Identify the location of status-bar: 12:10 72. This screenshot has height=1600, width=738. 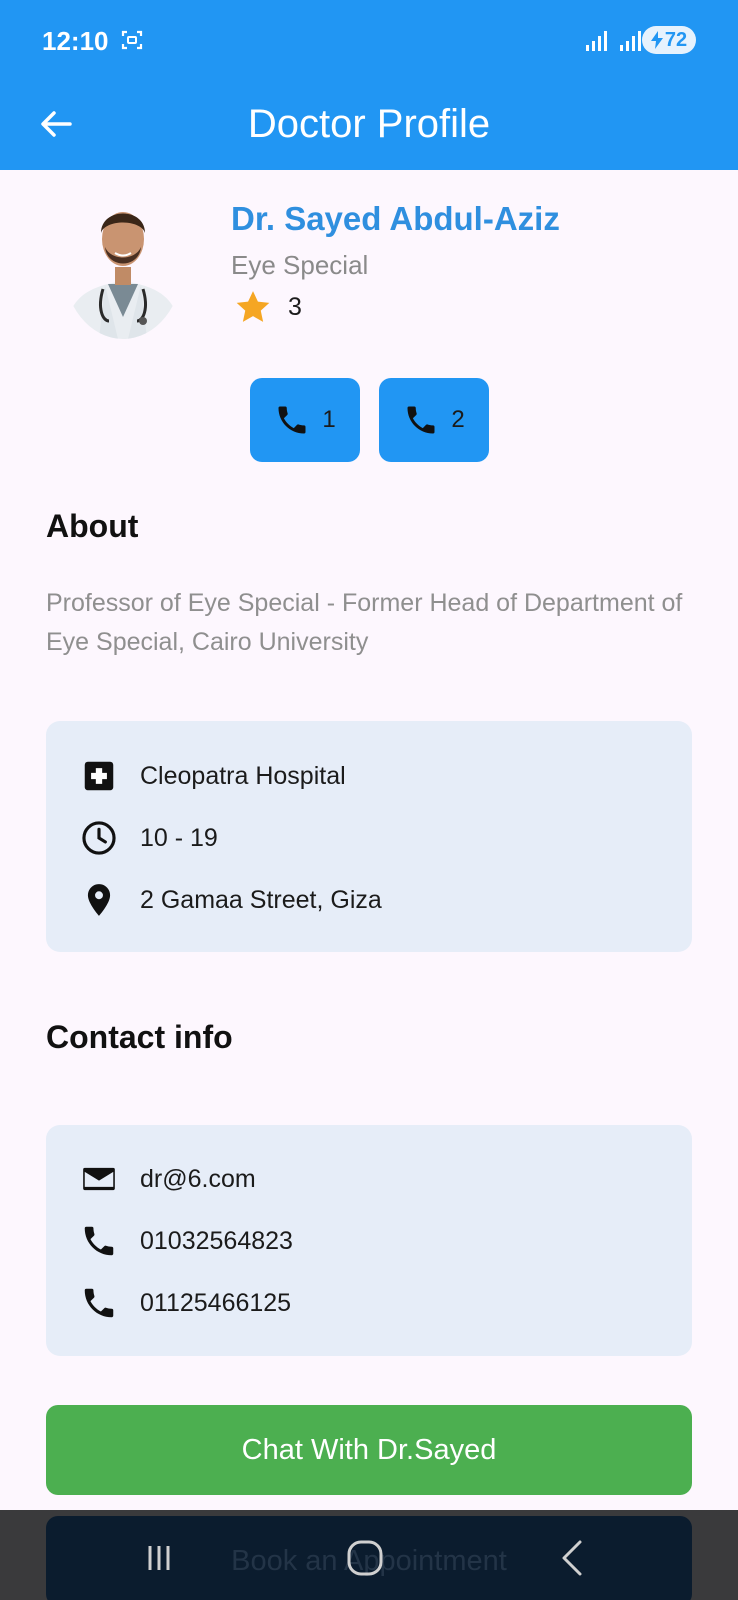
(369, 42).